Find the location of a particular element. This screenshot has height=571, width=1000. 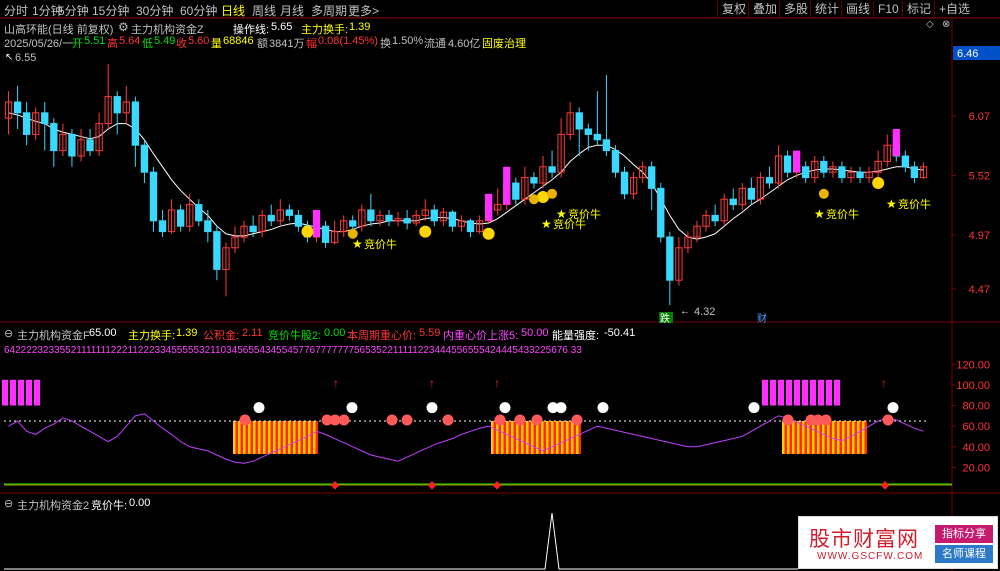

money-bag-icon is located at coordinates (552, 193).